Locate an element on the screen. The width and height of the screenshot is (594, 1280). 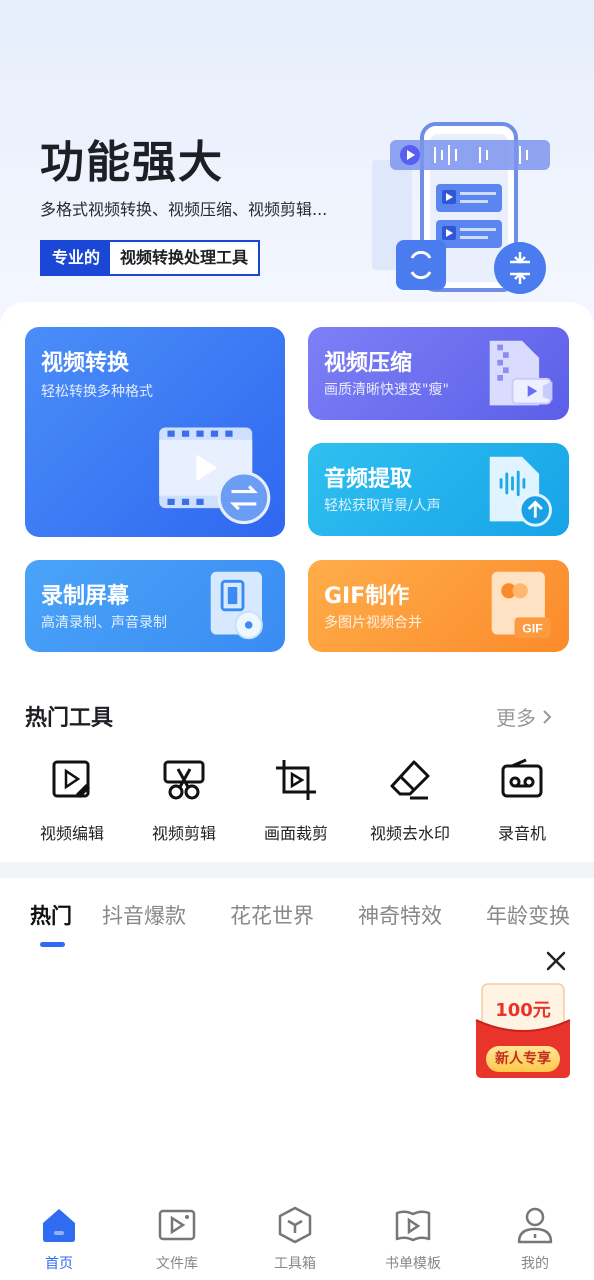
toolbox-icon is located at coordinates (295, 1225).